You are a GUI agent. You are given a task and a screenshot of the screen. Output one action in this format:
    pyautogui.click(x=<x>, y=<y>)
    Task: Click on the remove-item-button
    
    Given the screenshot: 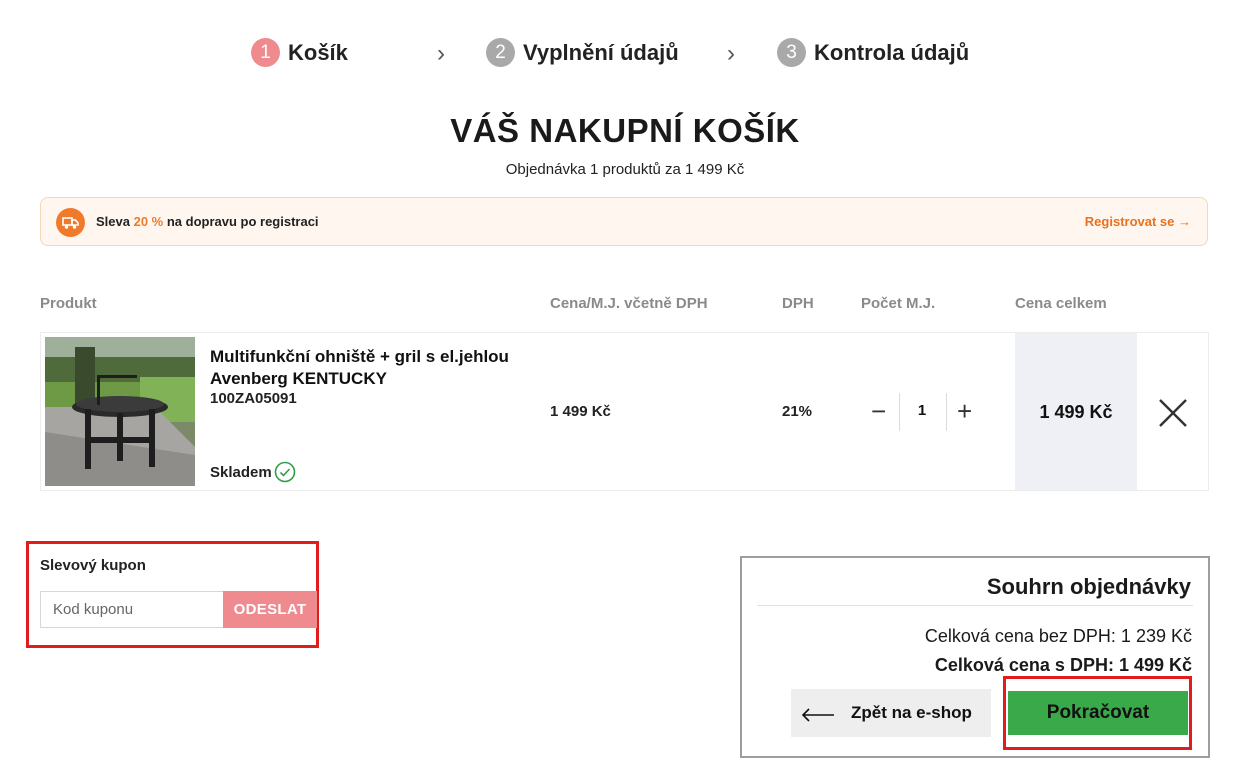 What is the action you would take?
    pyautogui.click(x=1173, y=413)
    